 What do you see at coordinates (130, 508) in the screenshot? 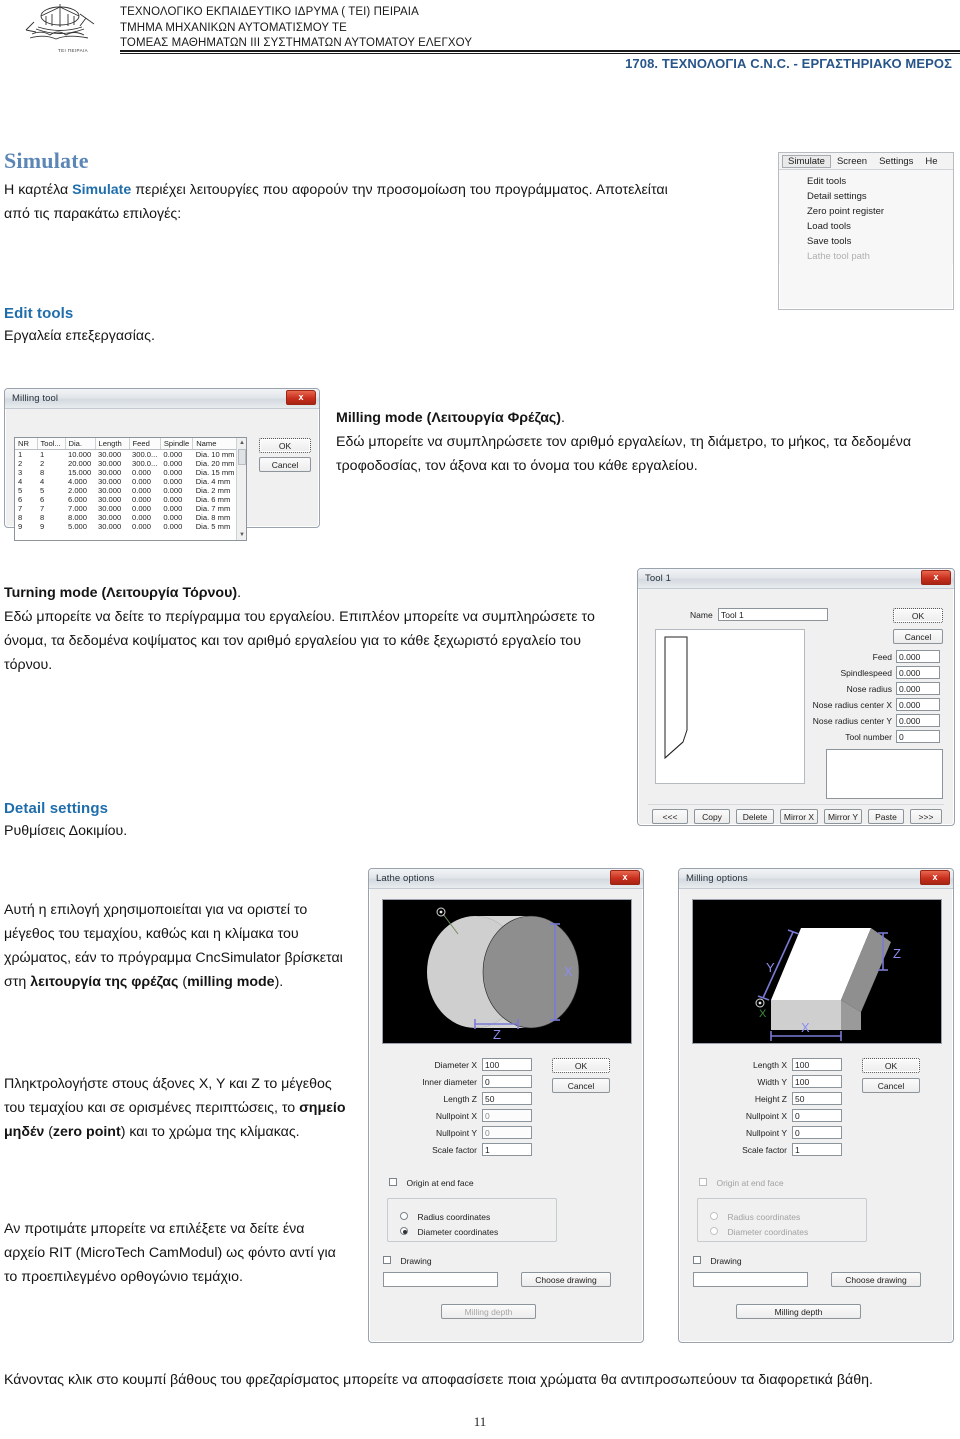
I see `table-row: 7 7 7.000 30.000 0.000 0.000 Dia. 7 mm` at bounding box center [130, 508].